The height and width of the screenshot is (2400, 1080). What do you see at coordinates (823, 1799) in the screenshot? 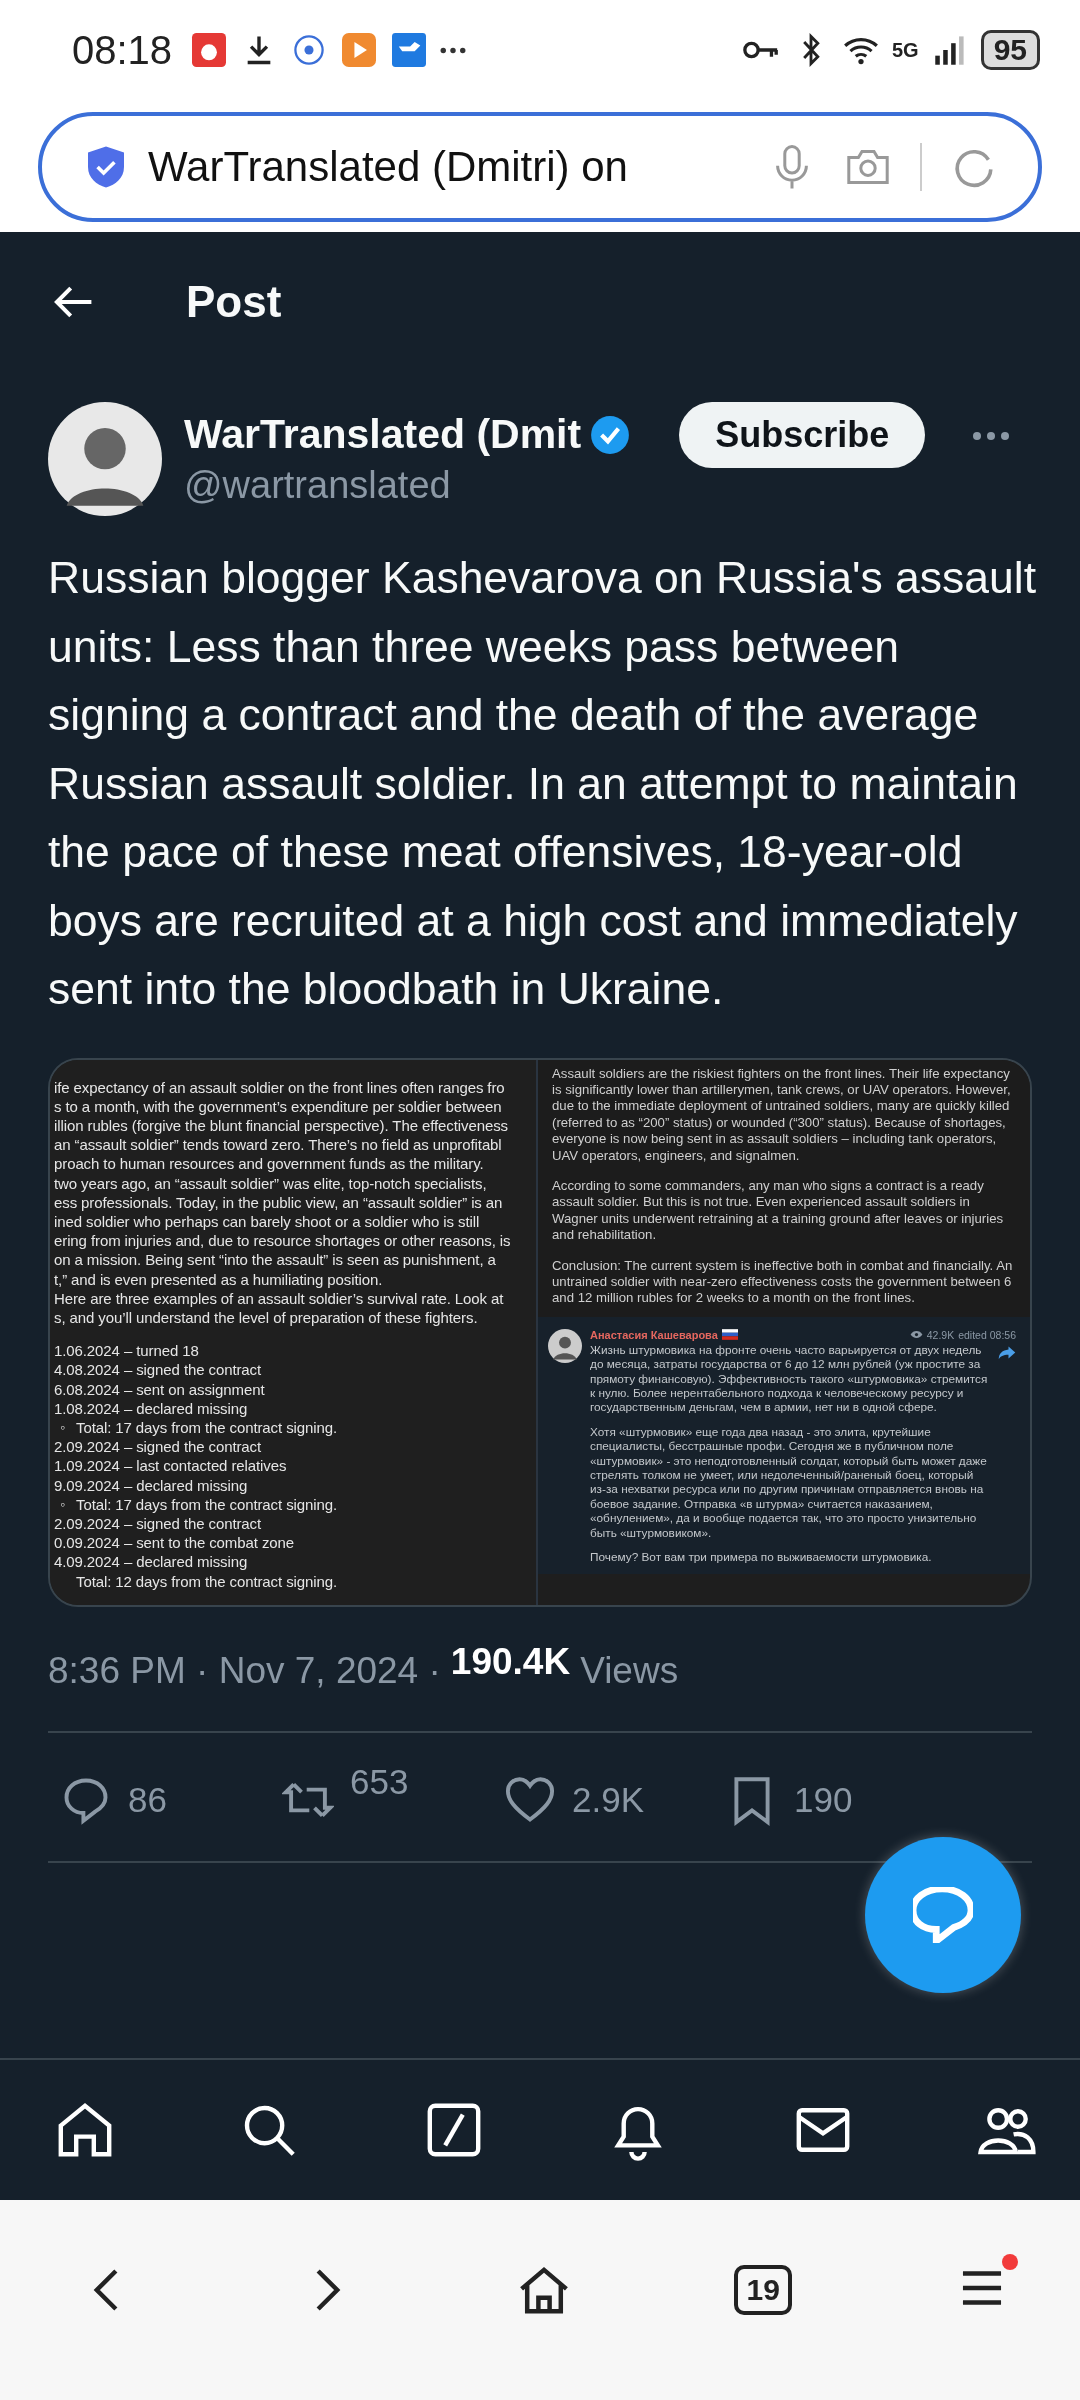
I see `action-count: 190` at bounding box center [823, 1799].